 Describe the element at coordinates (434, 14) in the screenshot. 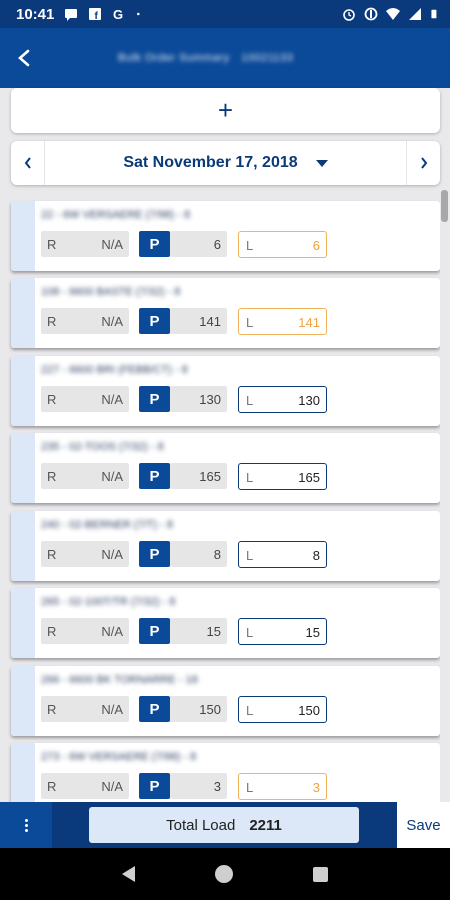

I see `battery-icon` at that location.